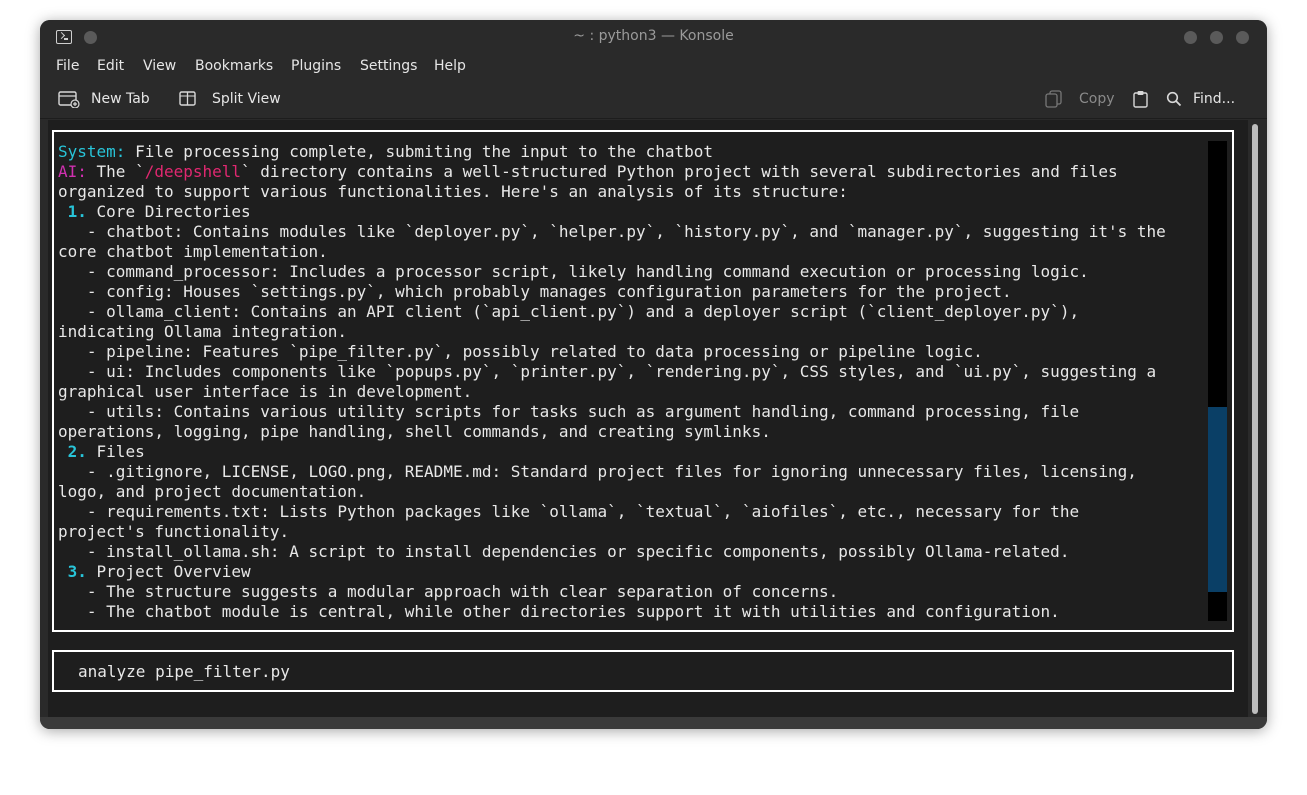 The width and height of the screenshot is (1307, 795). What do you see at coordinates (67, 66) in the screenshot?
I see `menu-file: File` at bounding box center [67, 66].